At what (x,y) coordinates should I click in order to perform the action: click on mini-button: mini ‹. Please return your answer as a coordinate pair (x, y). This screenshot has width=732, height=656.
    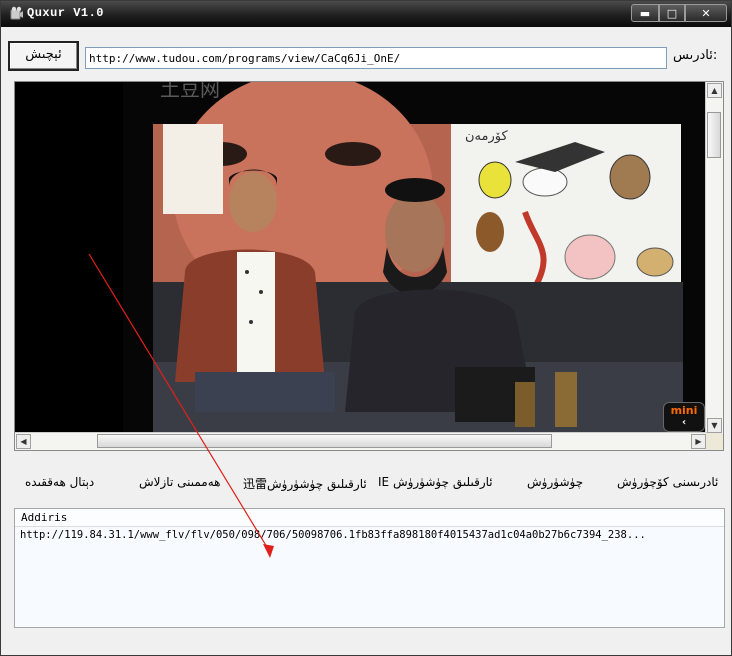
    Looking at the image, I should click on (684, 417).